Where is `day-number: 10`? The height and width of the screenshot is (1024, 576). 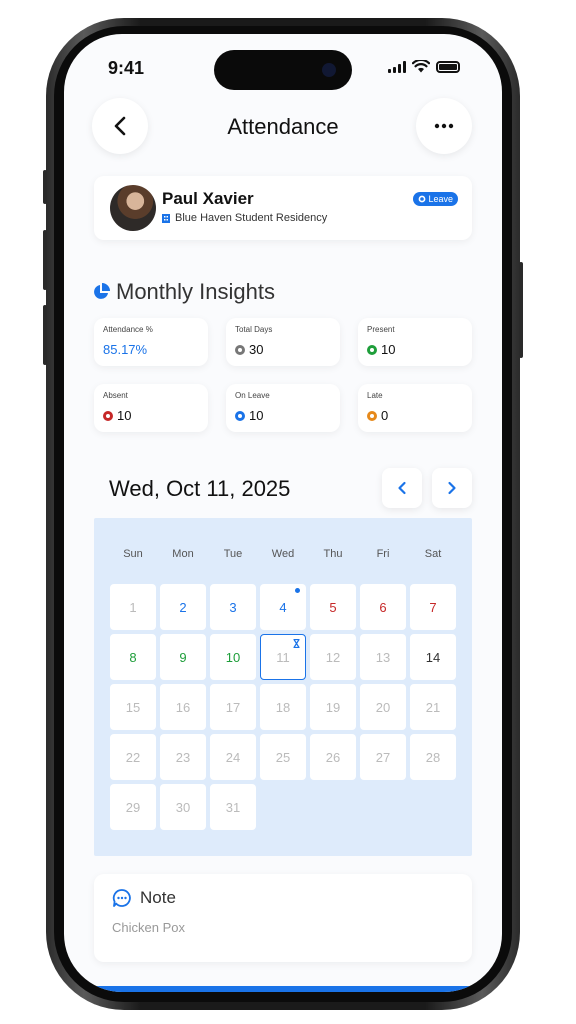
day-number: 10 is located at coordinates (233, 657).